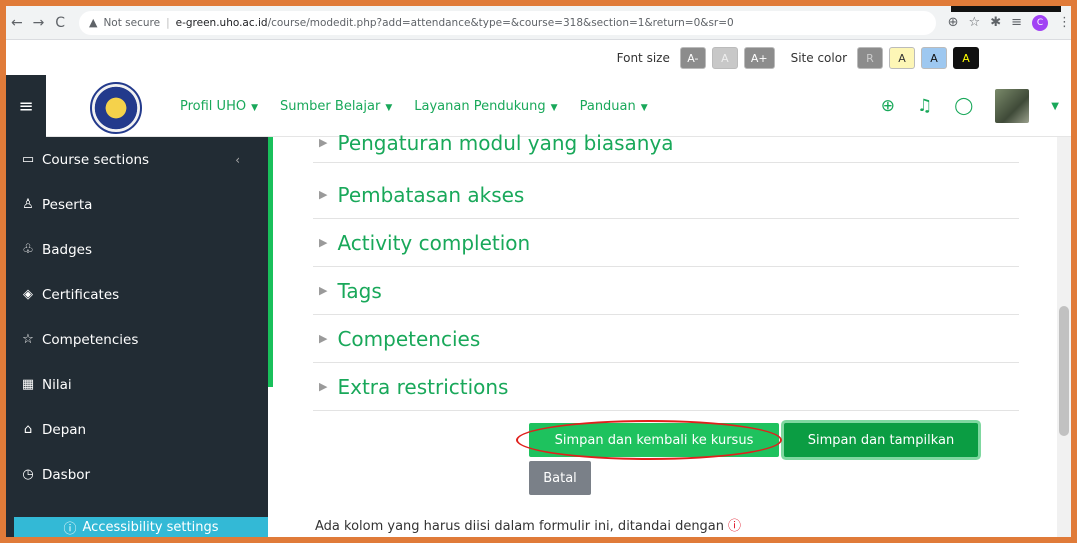 The width and height of the screenshot is (1077, 543). Describe the element at coordinates (137, 294) in the screenshot. I see `sidebar-item-certificates: ◈ Certificates` at that location.